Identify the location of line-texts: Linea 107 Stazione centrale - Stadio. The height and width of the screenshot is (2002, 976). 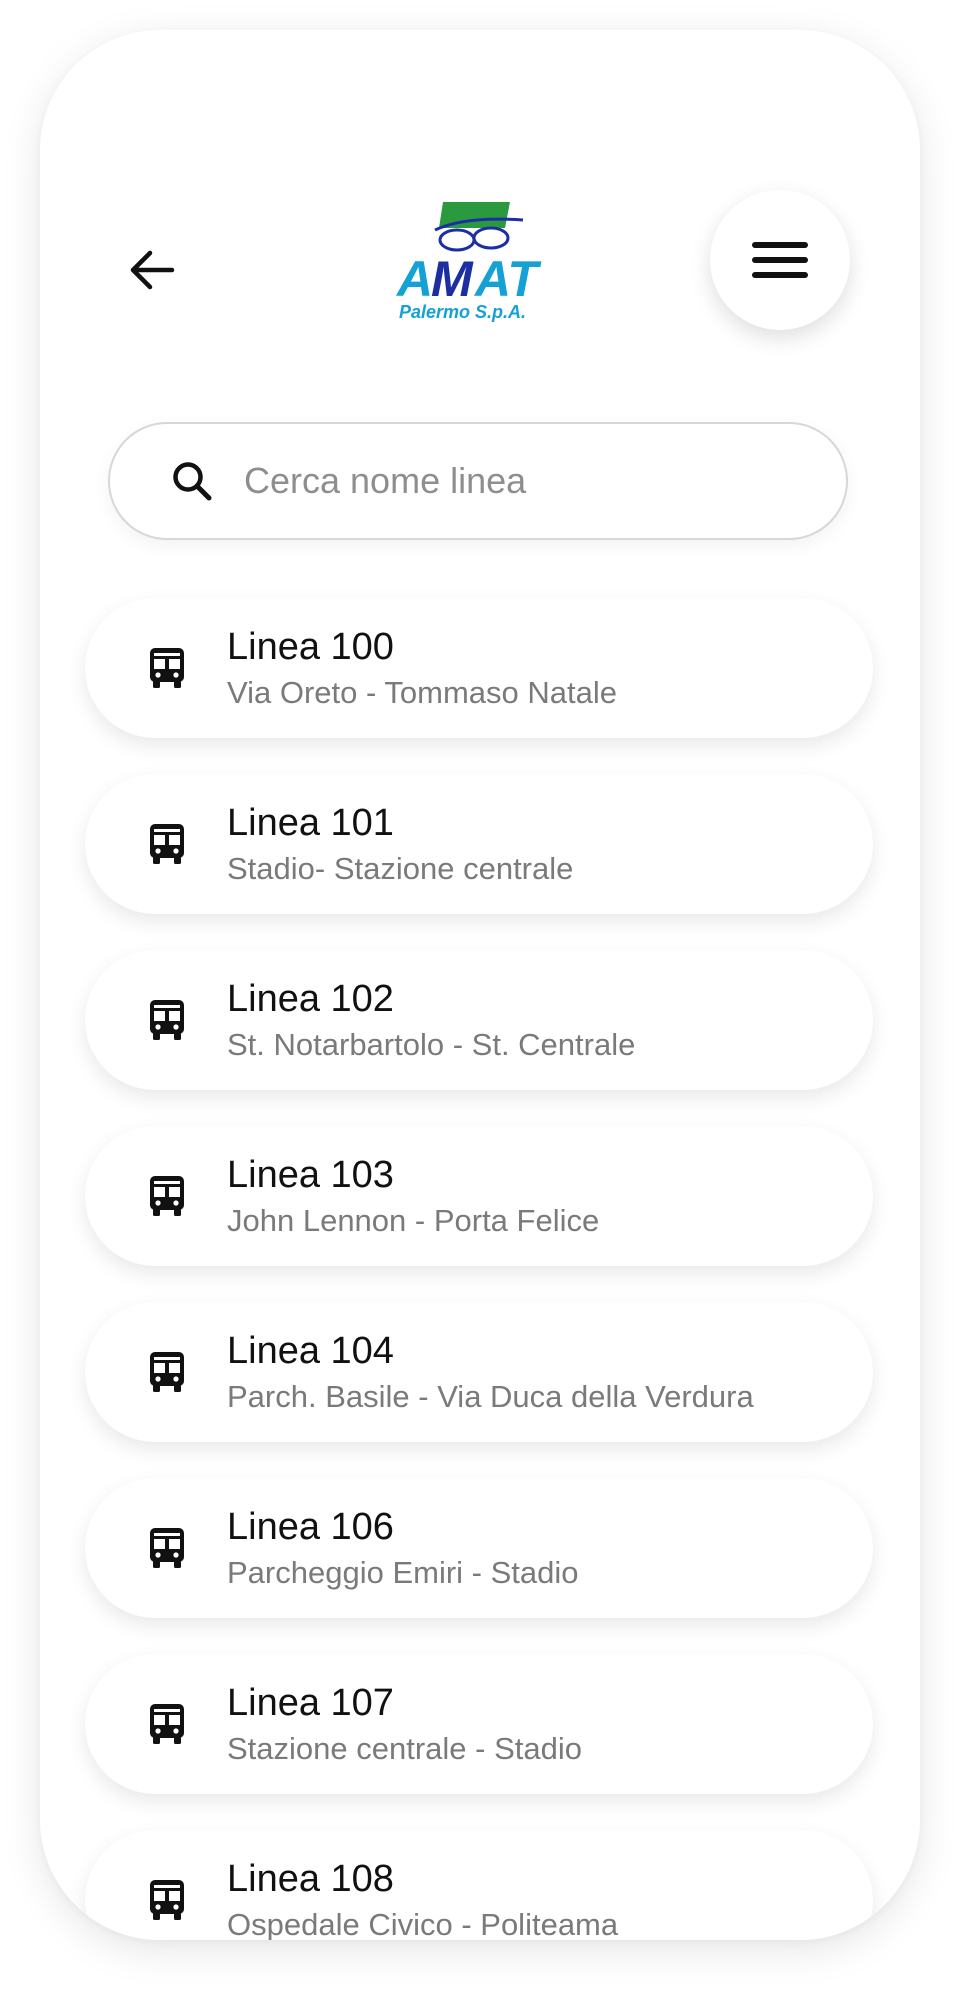
(404, 1725).